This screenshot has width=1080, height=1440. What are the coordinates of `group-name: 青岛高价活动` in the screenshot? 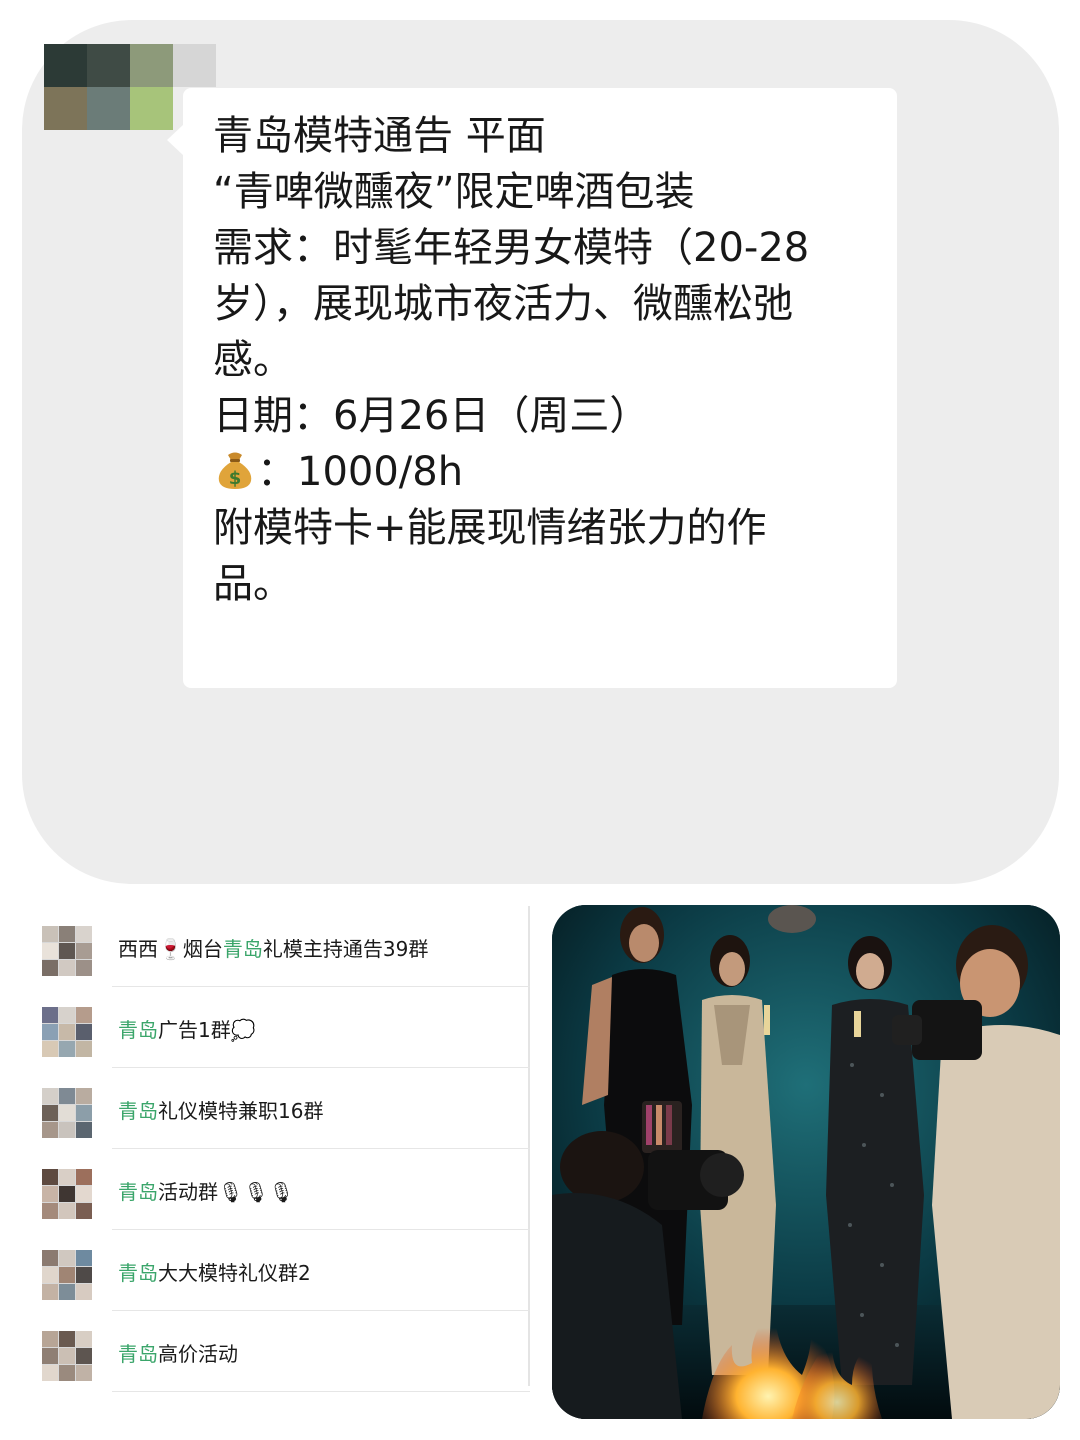 It's located at (178, 1354).